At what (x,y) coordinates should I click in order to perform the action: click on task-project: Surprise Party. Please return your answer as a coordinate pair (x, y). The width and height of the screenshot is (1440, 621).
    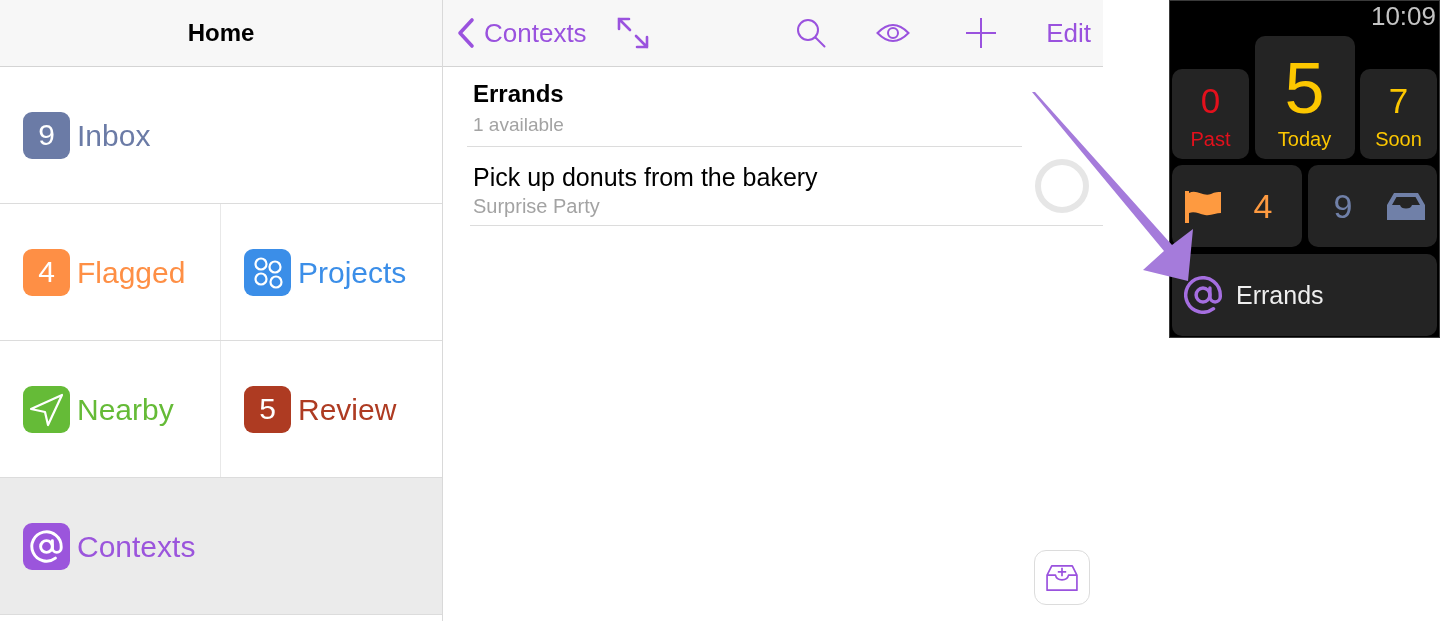
    Looking at the image, I should click on (537, 206).